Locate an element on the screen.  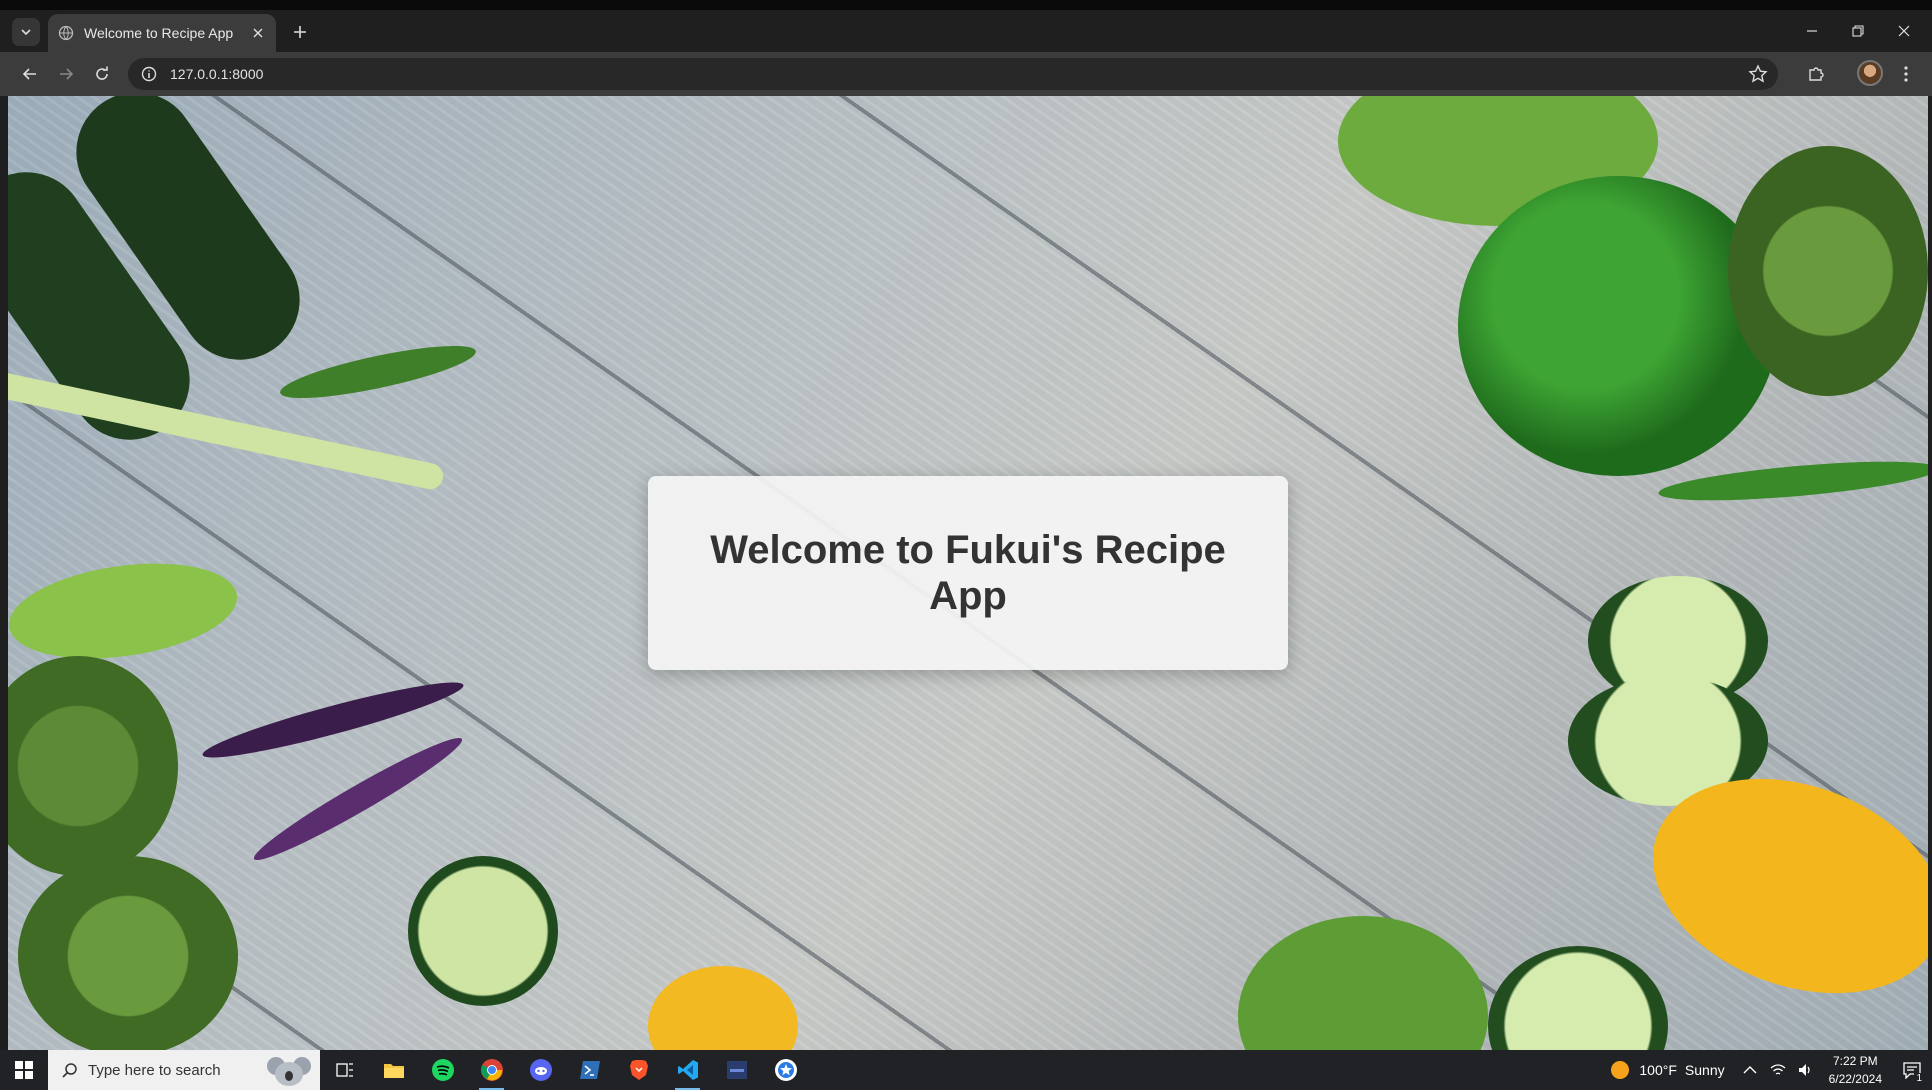
menu-button is located at coordinates (1906, 74).